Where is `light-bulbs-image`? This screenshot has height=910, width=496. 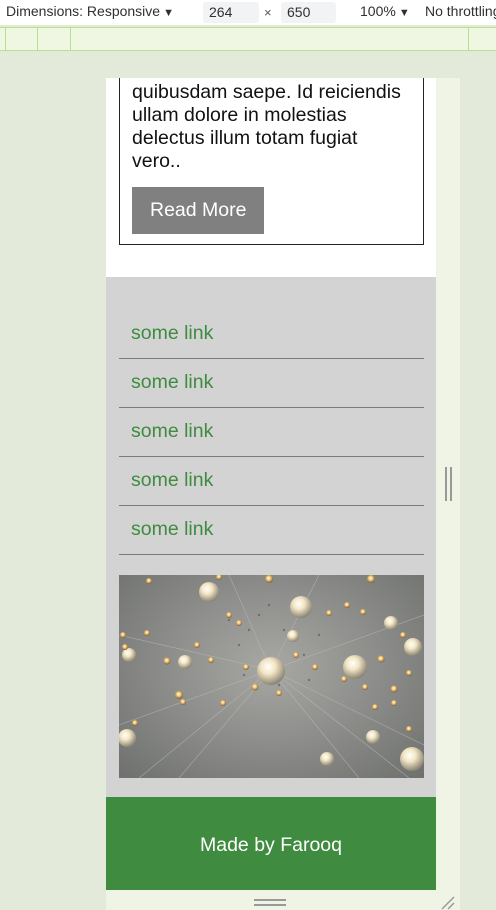
light-bulbs-image is located at coordinates (271, 676).